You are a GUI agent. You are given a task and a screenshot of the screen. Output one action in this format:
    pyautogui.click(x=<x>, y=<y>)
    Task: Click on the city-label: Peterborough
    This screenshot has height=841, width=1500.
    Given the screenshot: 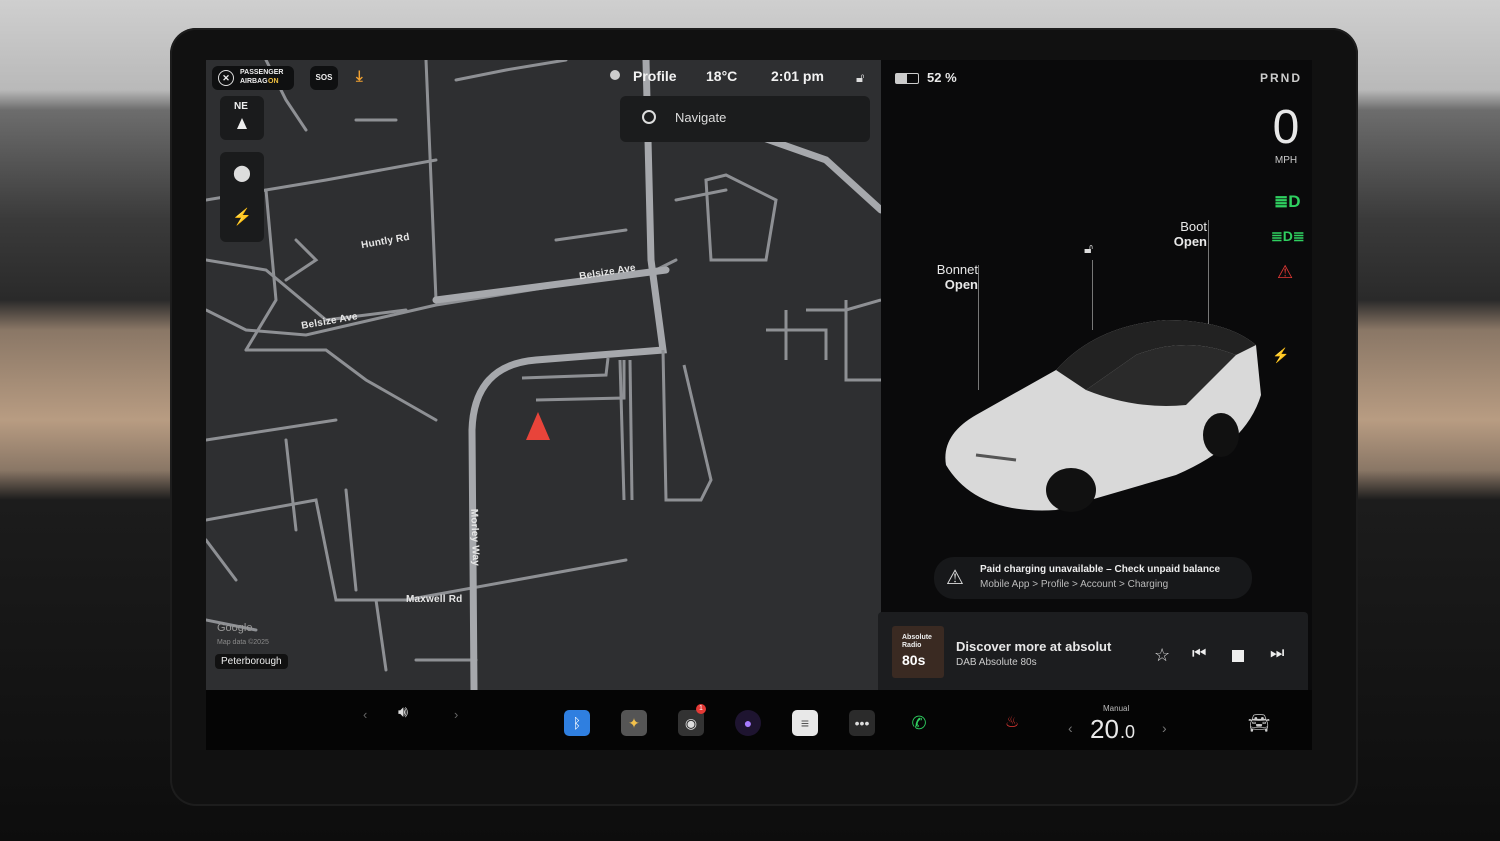 What is the action you would take?
    pyautogui.click(x=251, y=661)
    